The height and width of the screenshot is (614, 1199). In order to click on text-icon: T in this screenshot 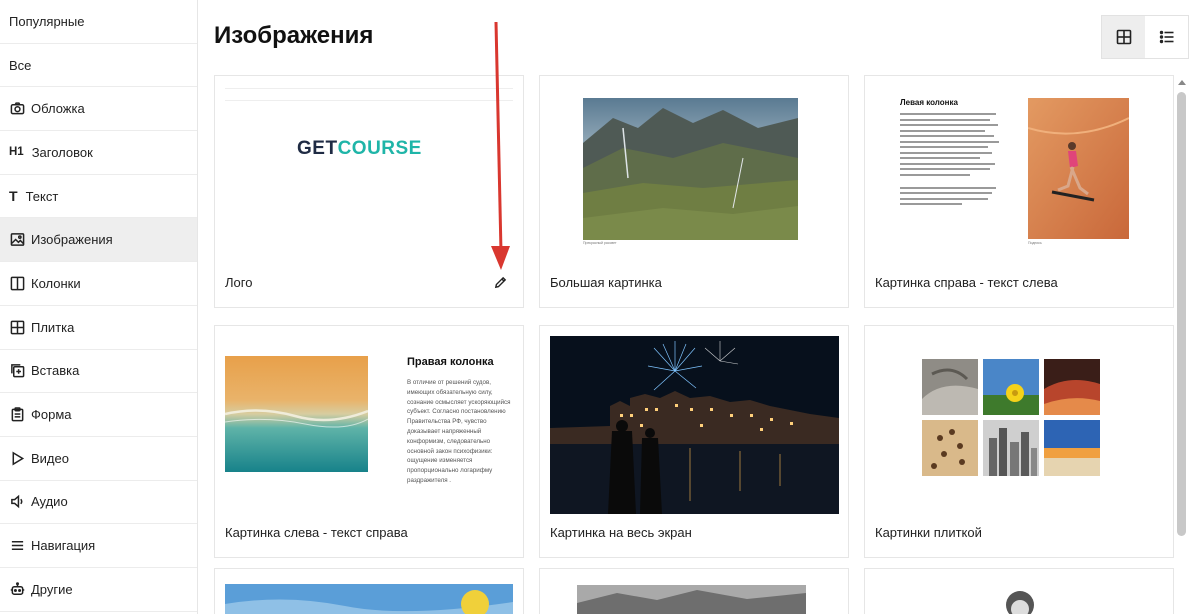, I will do `click(13, 196)`.